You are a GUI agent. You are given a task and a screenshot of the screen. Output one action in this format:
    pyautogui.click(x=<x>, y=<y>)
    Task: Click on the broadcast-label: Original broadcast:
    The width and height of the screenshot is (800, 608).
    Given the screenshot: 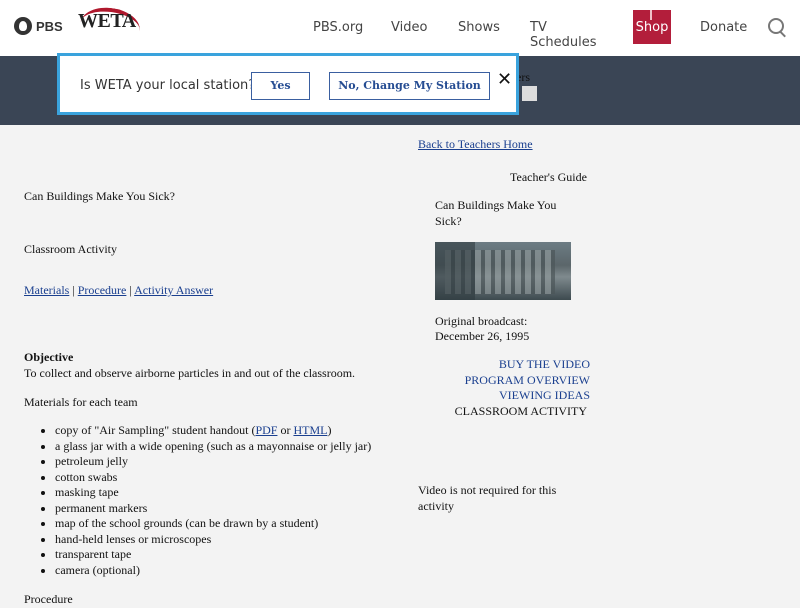 What is the action you would take?
    pyautogui.click(x=481, y=321)
    